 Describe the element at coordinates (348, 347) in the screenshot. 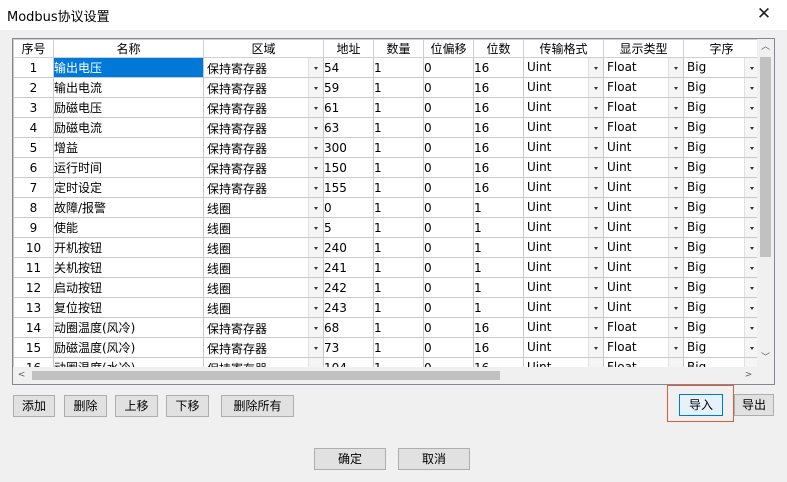

I see `address-cell: 73` at that location.